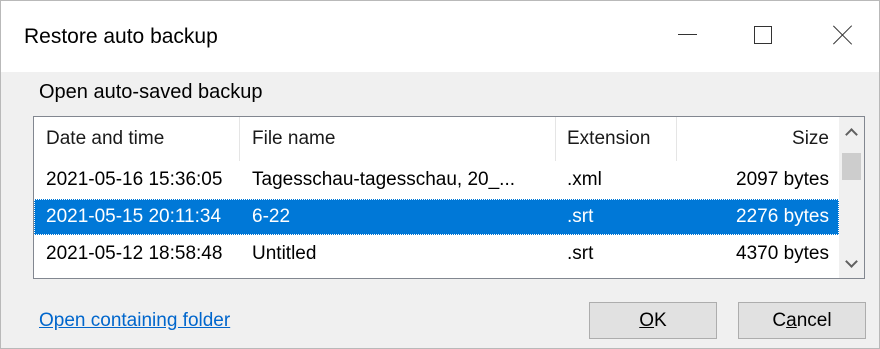 The image size is (880, 349). What do you see at coordinates (134, 216) in the screenshot?
I see `row-date: 2021-05-15 20:11:34` at bounding box center [134, 216].